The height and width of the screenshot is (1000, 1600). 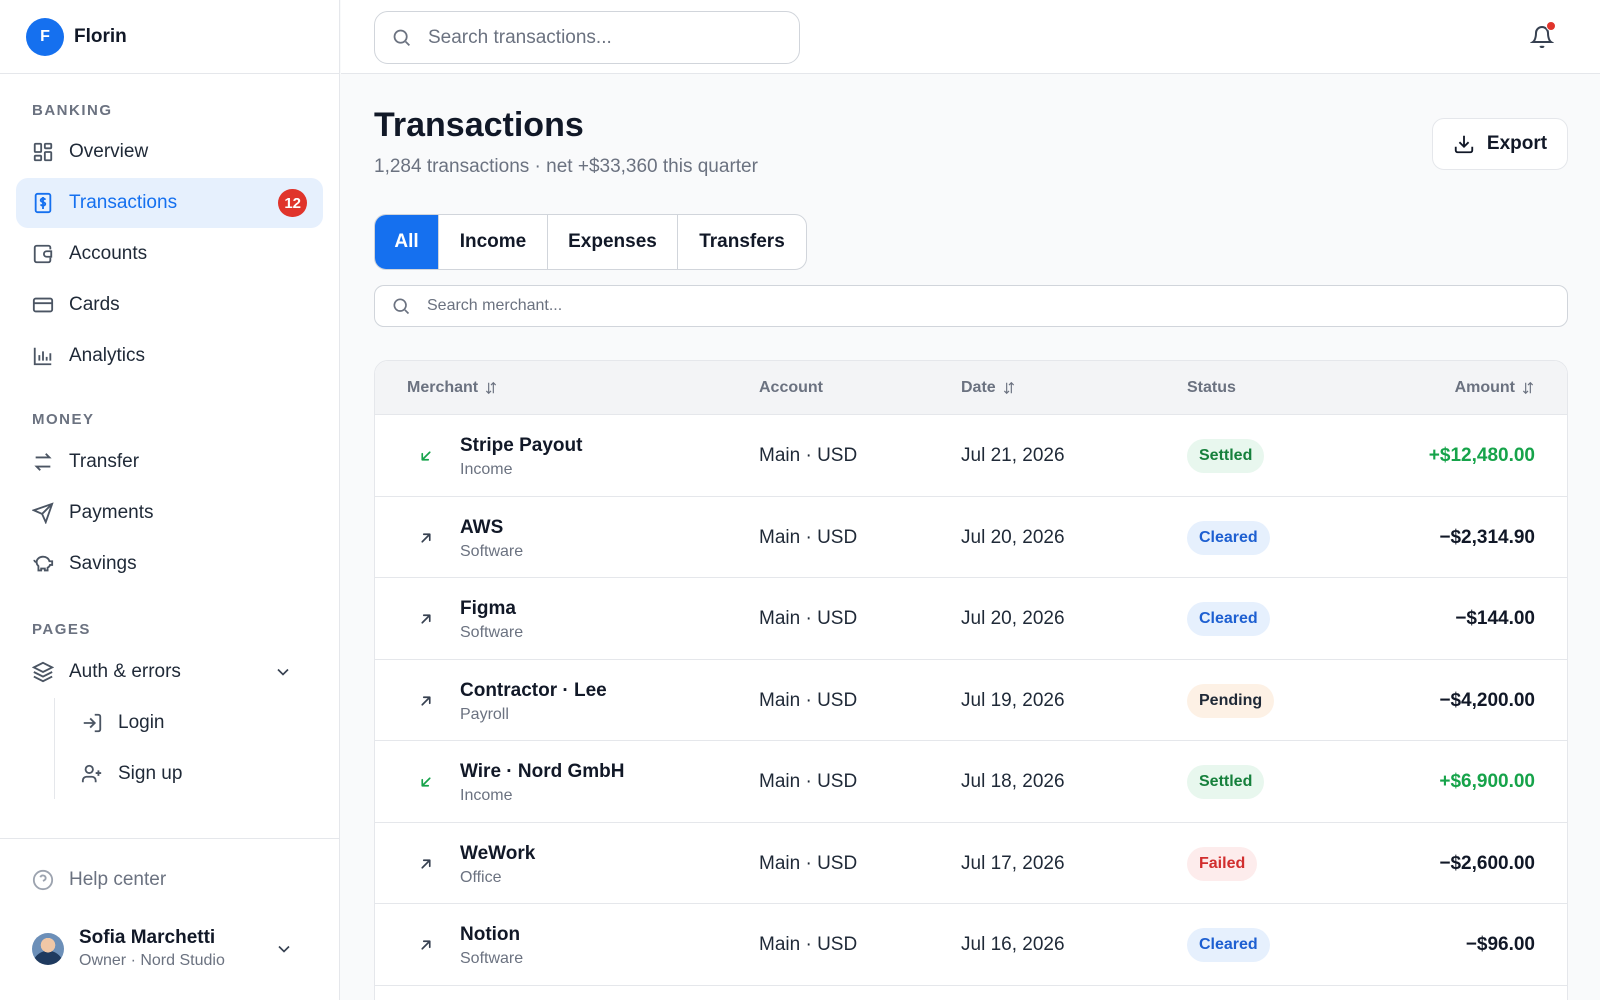 I want to click on sidebar-item-auth-errors: Auth & errors, so click(x=169, y=672).